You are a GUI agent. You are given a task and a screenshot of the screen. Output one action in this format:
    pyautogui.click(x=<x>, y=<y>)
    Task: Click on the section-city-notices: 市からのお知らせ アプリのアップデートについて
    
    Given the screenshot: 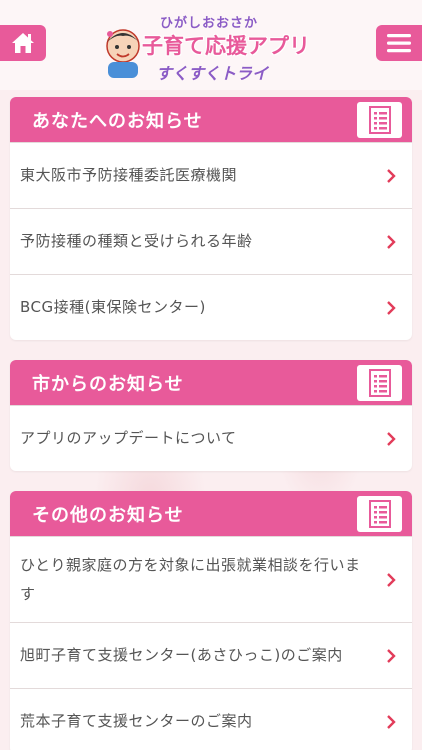 What is the action you would take?
    pyautogui.click(x=211, y=415)
    